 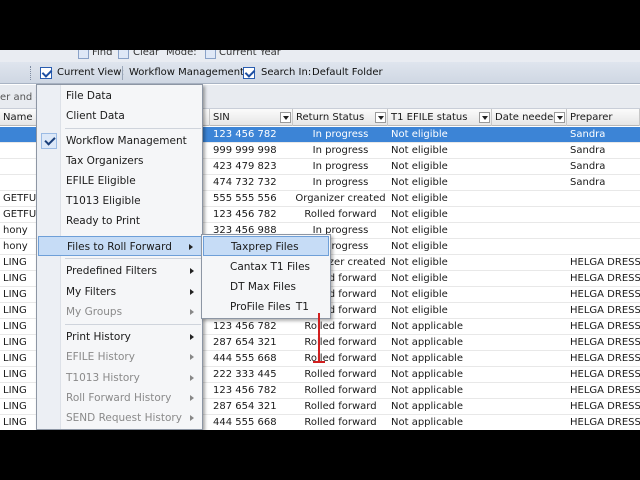 I want to click on clear-button: Clear, so click(x=146, y=54).